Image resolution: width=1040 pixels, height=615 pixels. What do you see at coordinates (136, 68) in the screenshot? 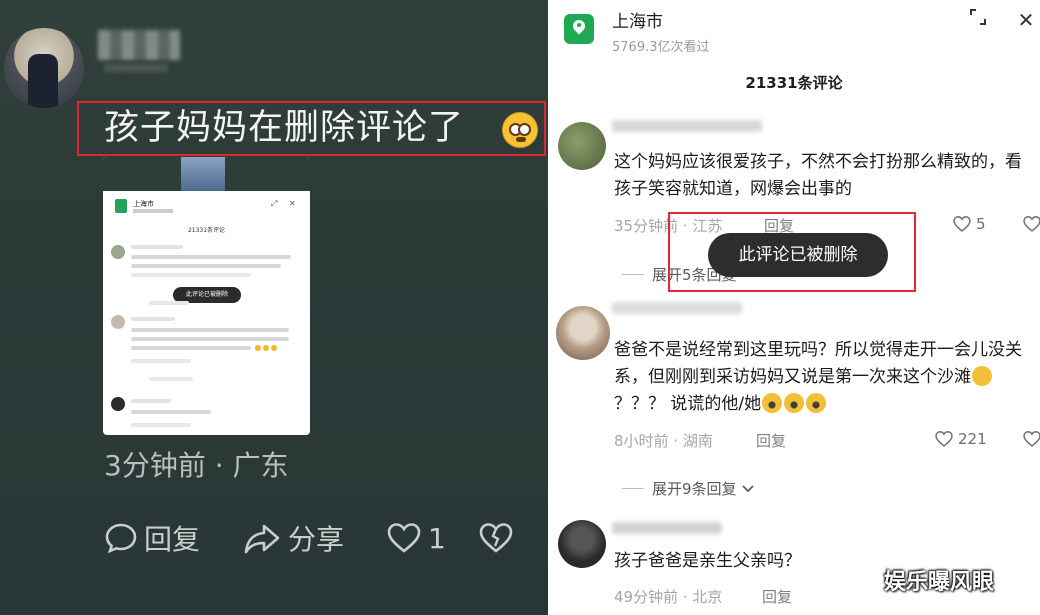
I see `user-meta-blurred` at bounding box center [136, 68].